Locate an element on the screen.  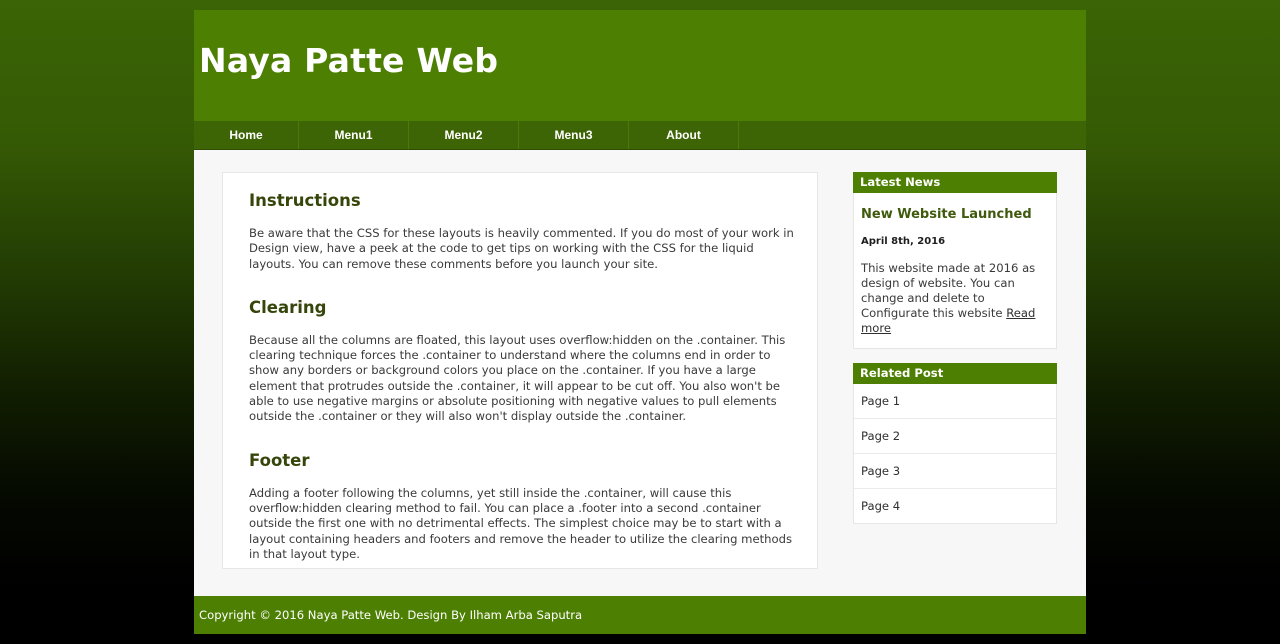
widget-related-post: Related Post Page 1 Page 2 Page 3 Page 4 is located at coordinates (955, 443).